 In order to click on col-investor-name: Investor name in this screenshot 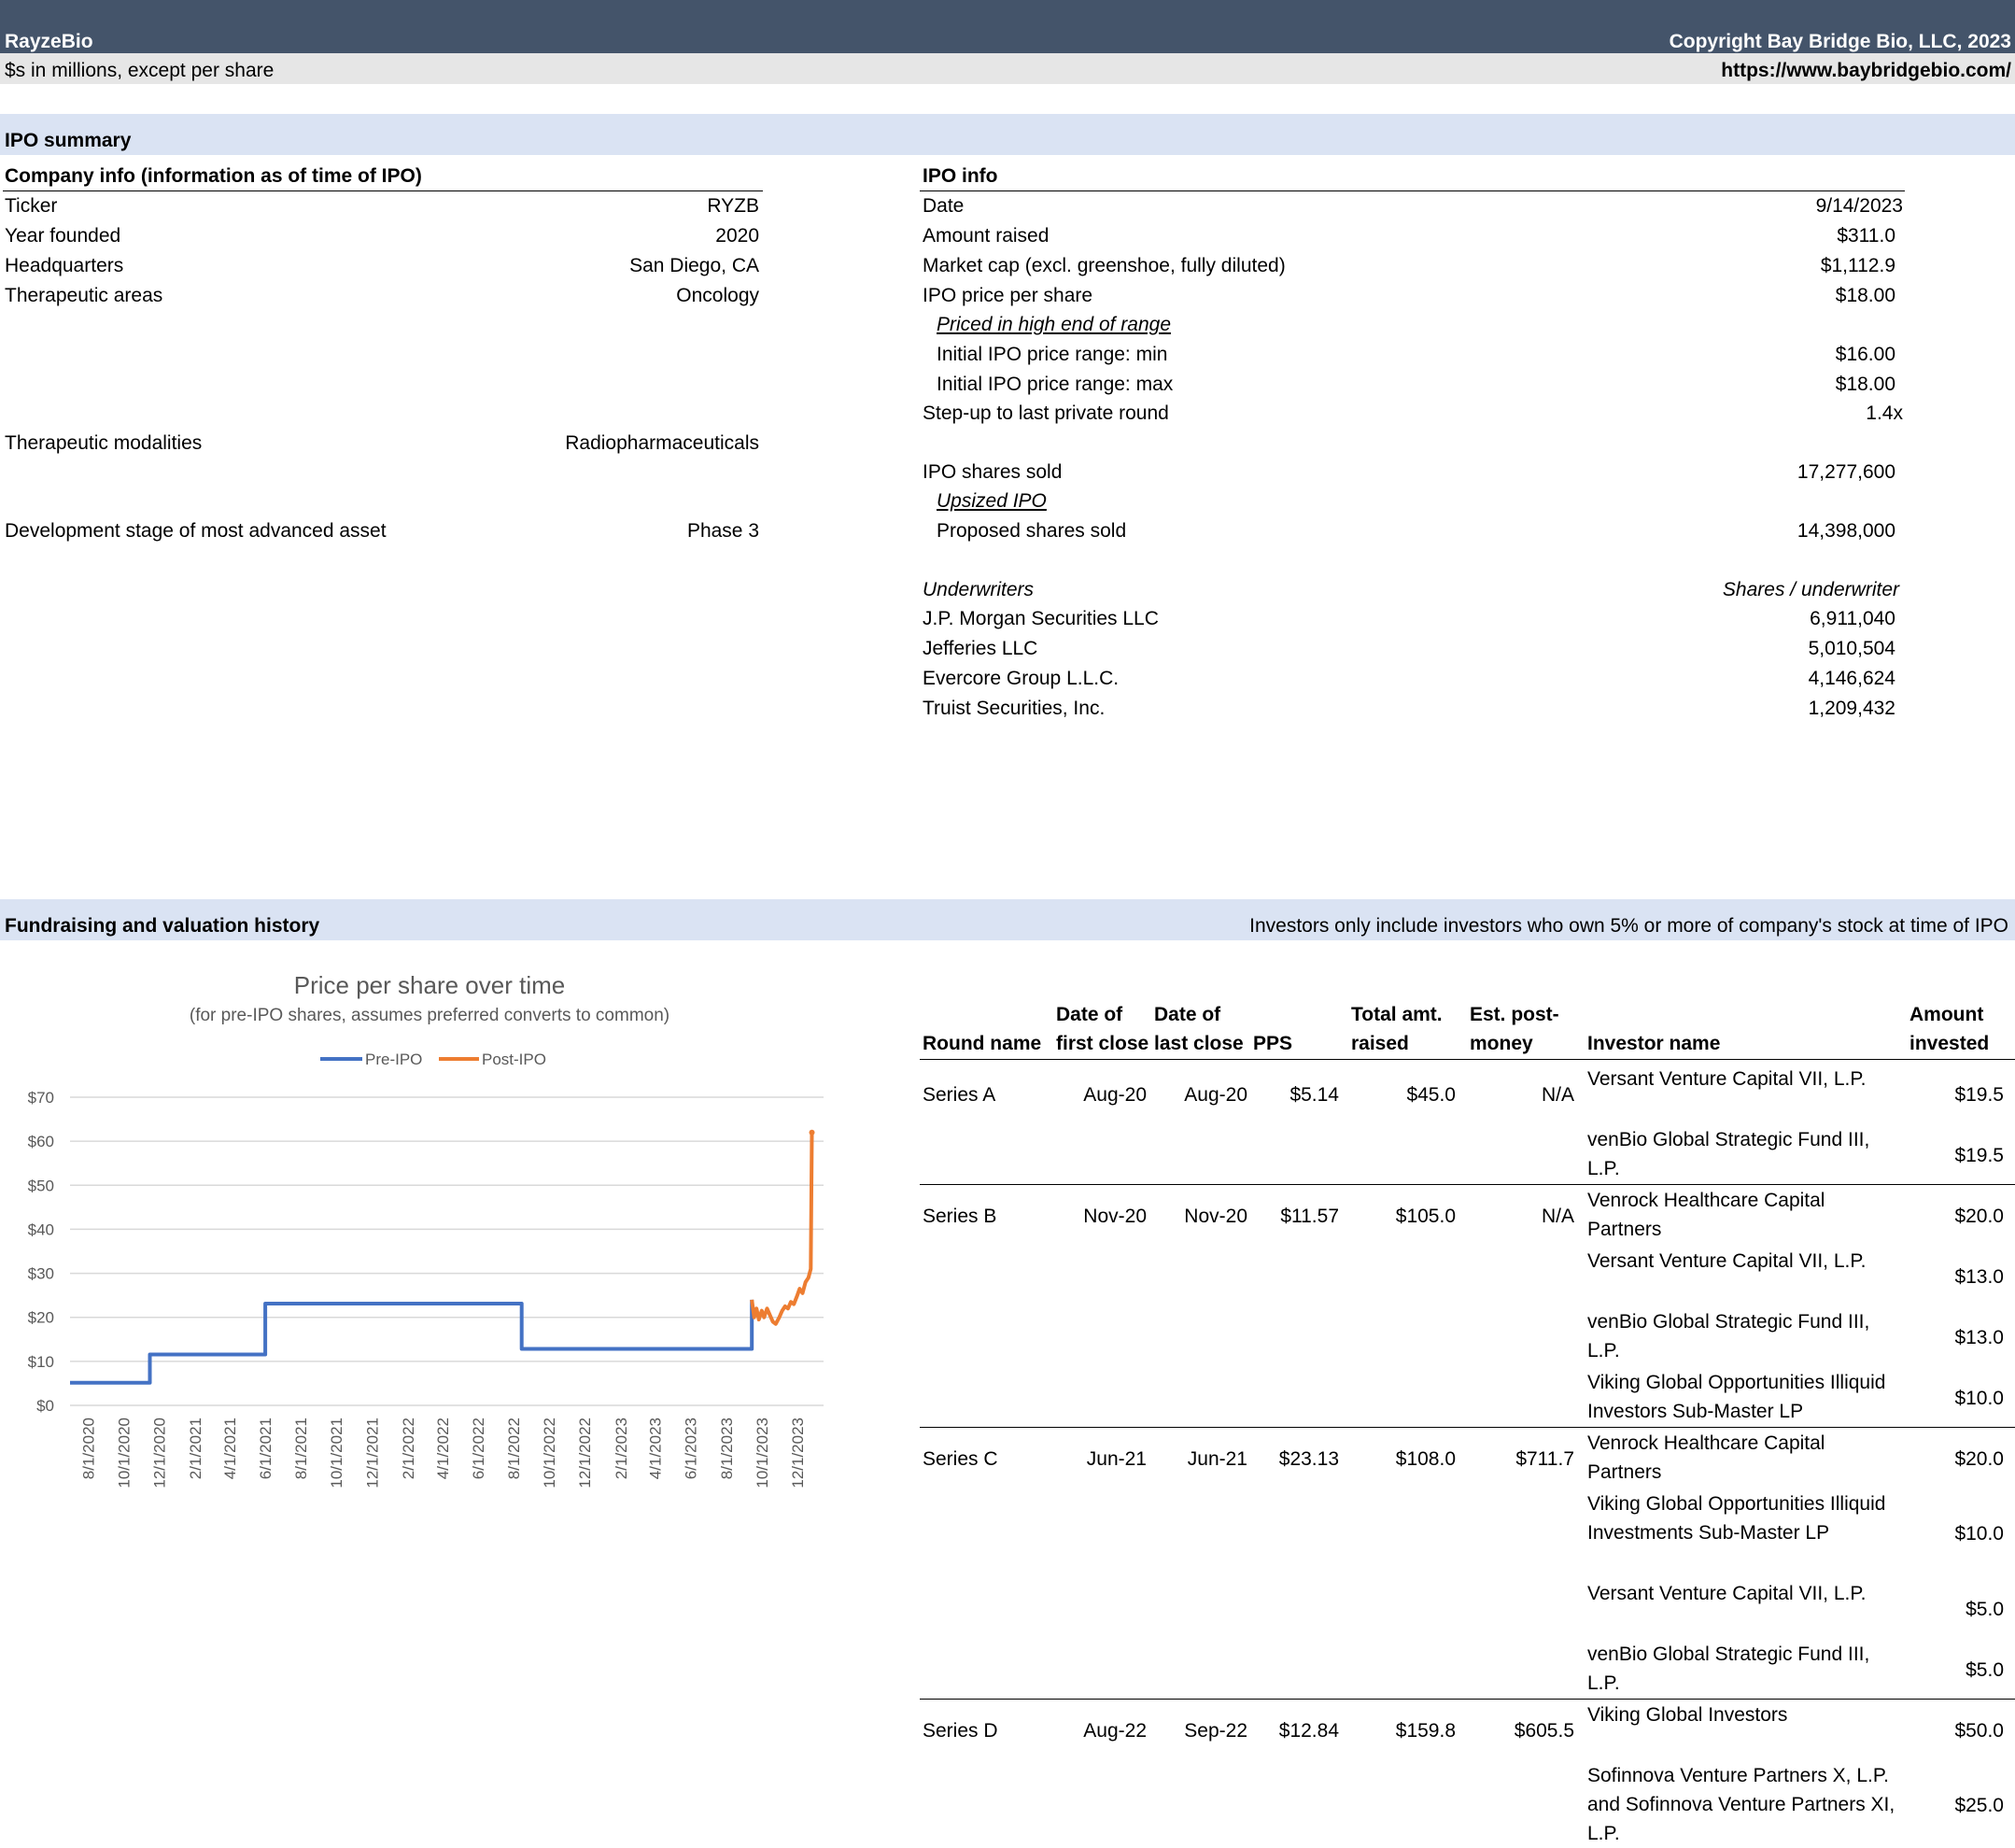, I will do `click(1654, 1043)`.